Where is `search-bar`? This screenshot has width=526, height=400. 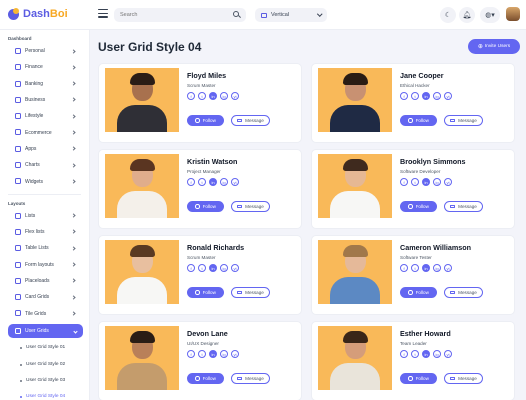 search-bar is located at coordinates (180, 15).